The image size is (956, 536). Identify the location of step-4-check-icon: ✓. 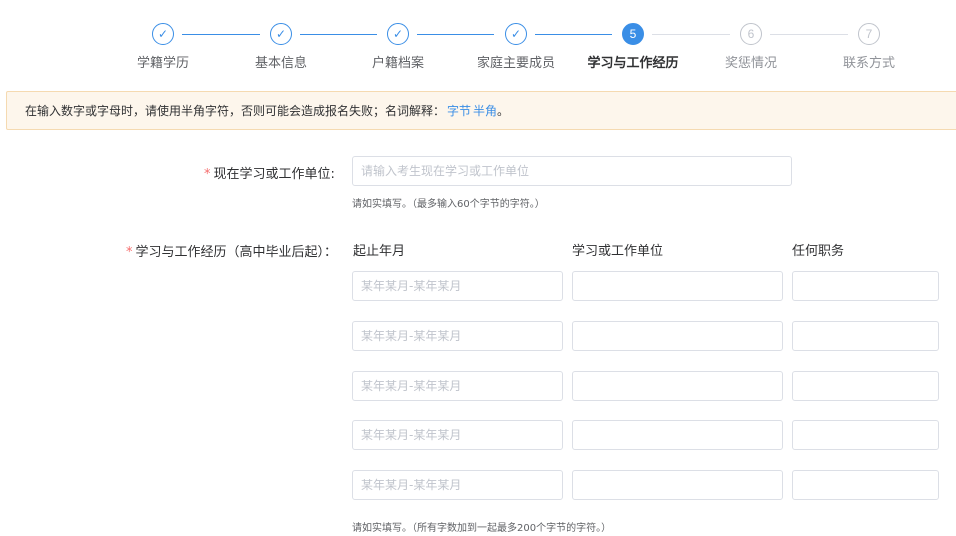
(516, 34).